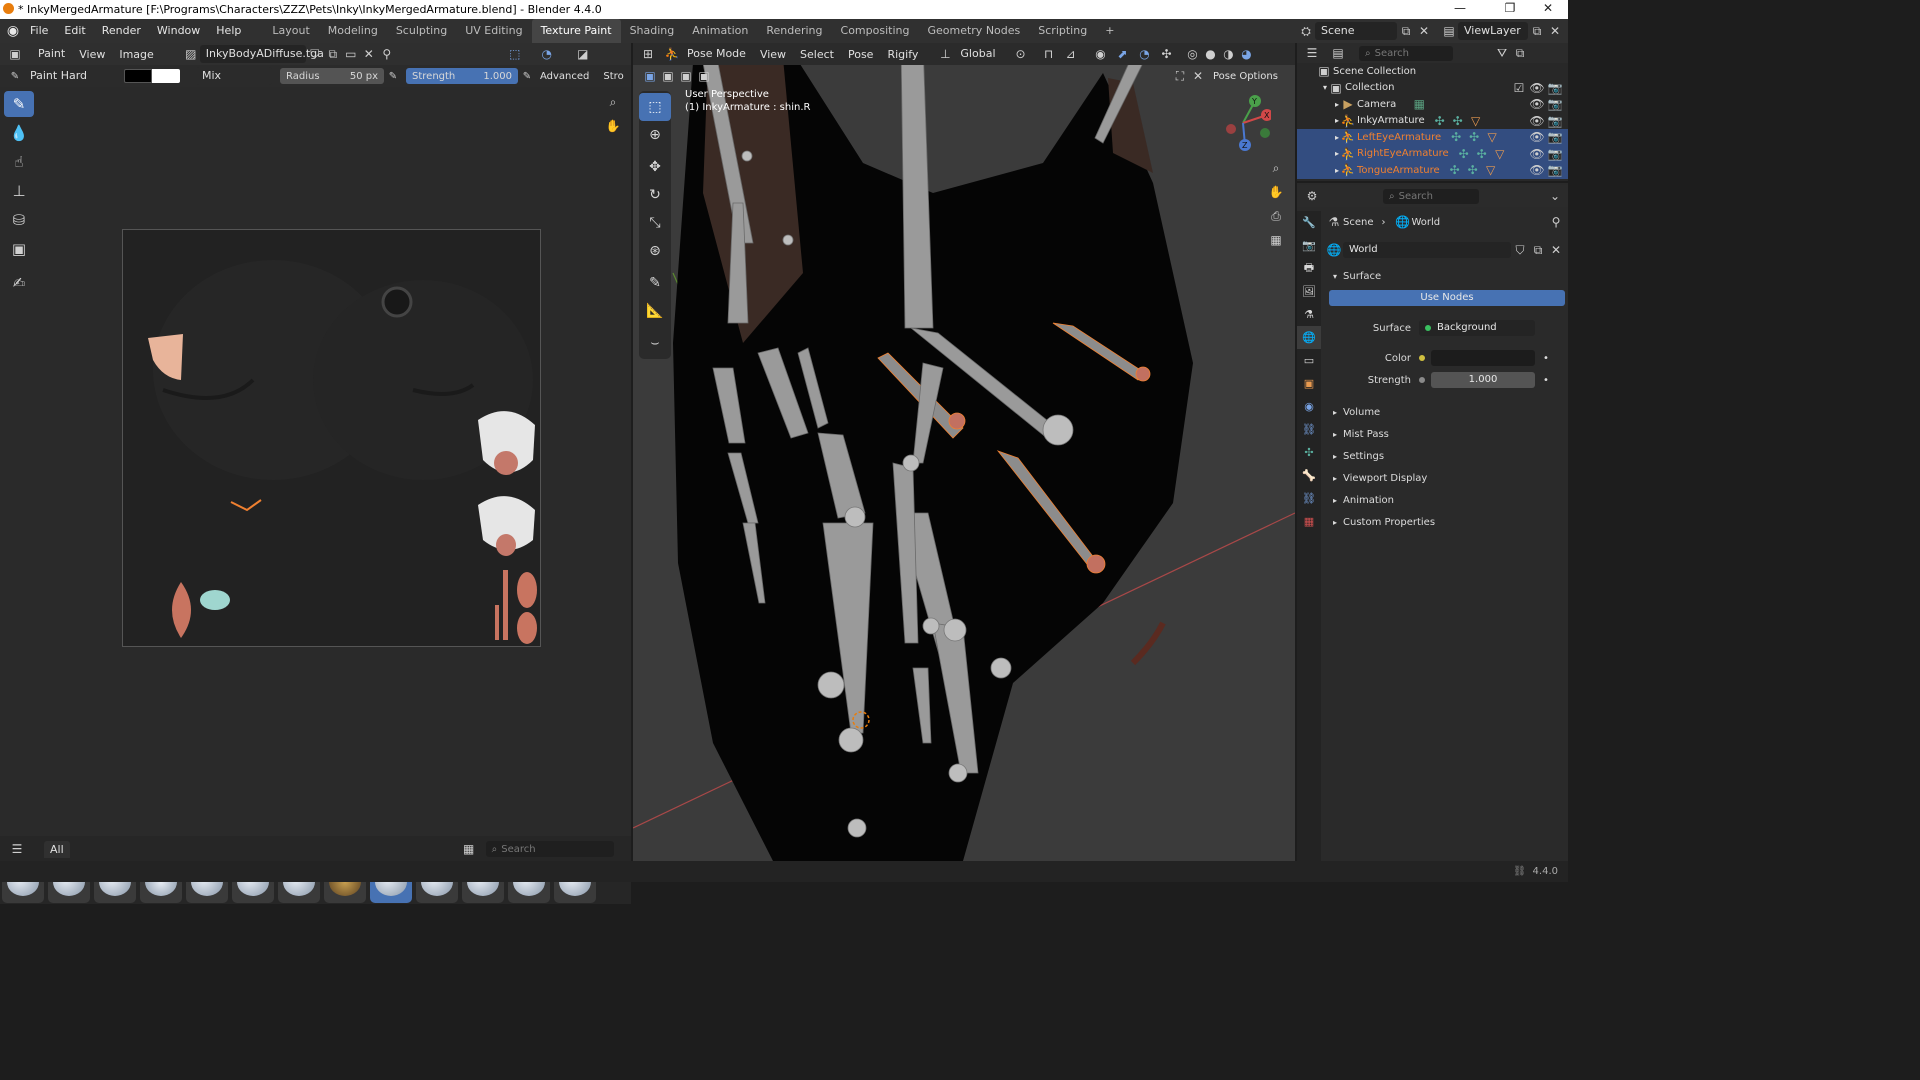 Image resolution: width=1920 pixels, height=1080 pixels. Describe the element at coordinates (13, 31) in the screenshot. I see `blender-menu-icon: ◉` at that location.